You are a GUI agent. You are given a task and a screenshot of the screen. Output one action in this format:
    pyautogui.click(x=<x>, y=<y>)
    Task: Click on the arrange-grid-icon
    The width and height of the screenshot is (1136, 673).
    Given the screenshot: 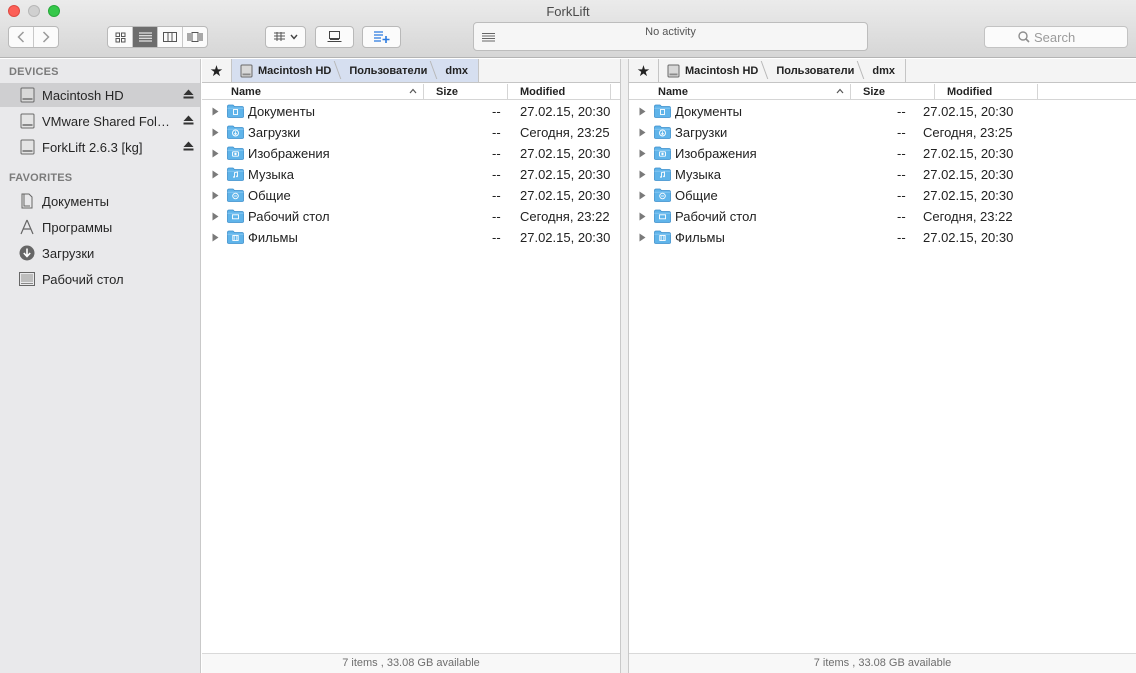 What is the action you would take?
    pyautogui.click(x=279, y=36)
    